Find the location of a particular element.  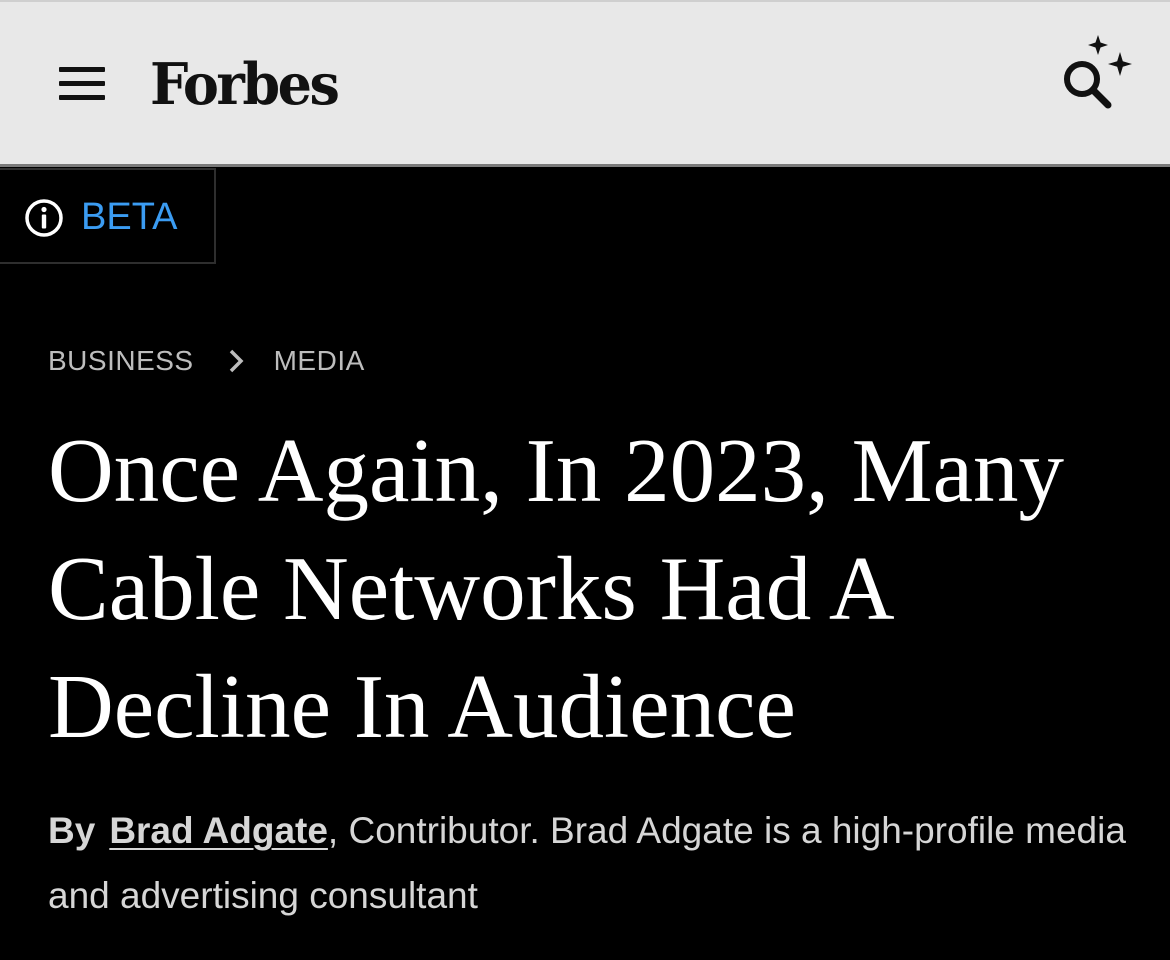

search-sparkle-icon is located at coordinates (1098, 72).